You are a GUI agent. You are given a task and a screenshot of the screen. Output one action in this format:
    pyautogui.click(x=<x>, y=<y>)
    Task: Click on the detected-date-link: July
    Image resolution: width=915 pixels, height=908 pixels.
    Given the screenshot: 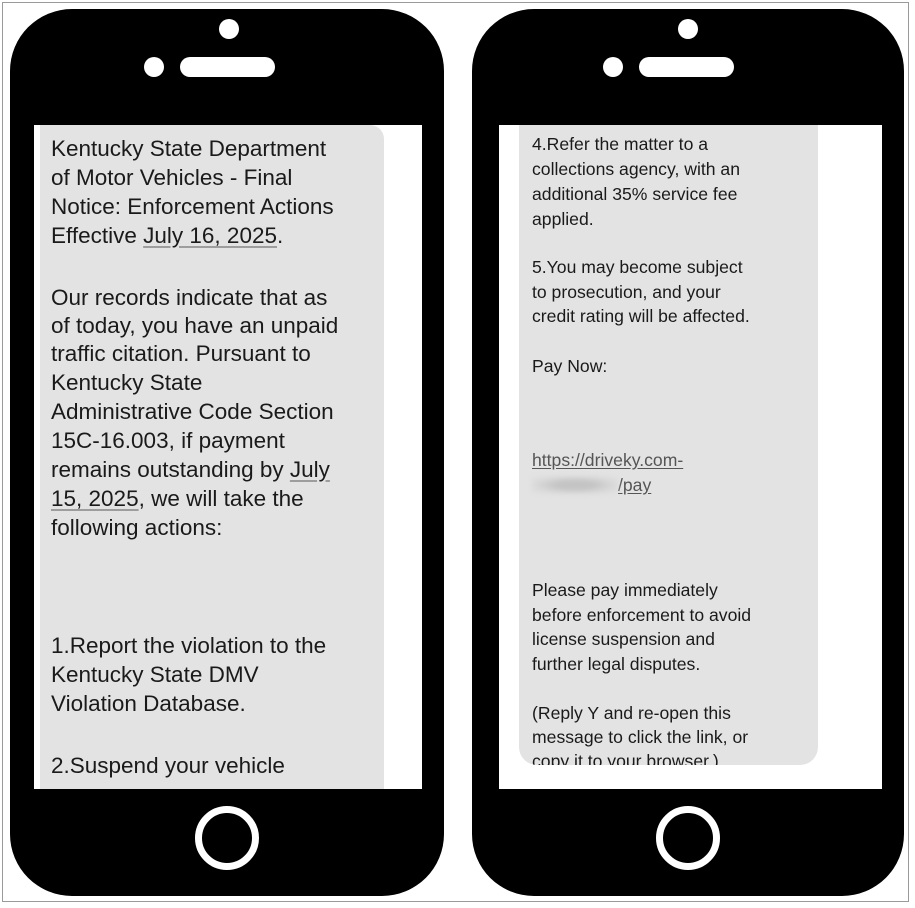 What is the action you would take?
    pyautogui.click(x=310, y=469)
    